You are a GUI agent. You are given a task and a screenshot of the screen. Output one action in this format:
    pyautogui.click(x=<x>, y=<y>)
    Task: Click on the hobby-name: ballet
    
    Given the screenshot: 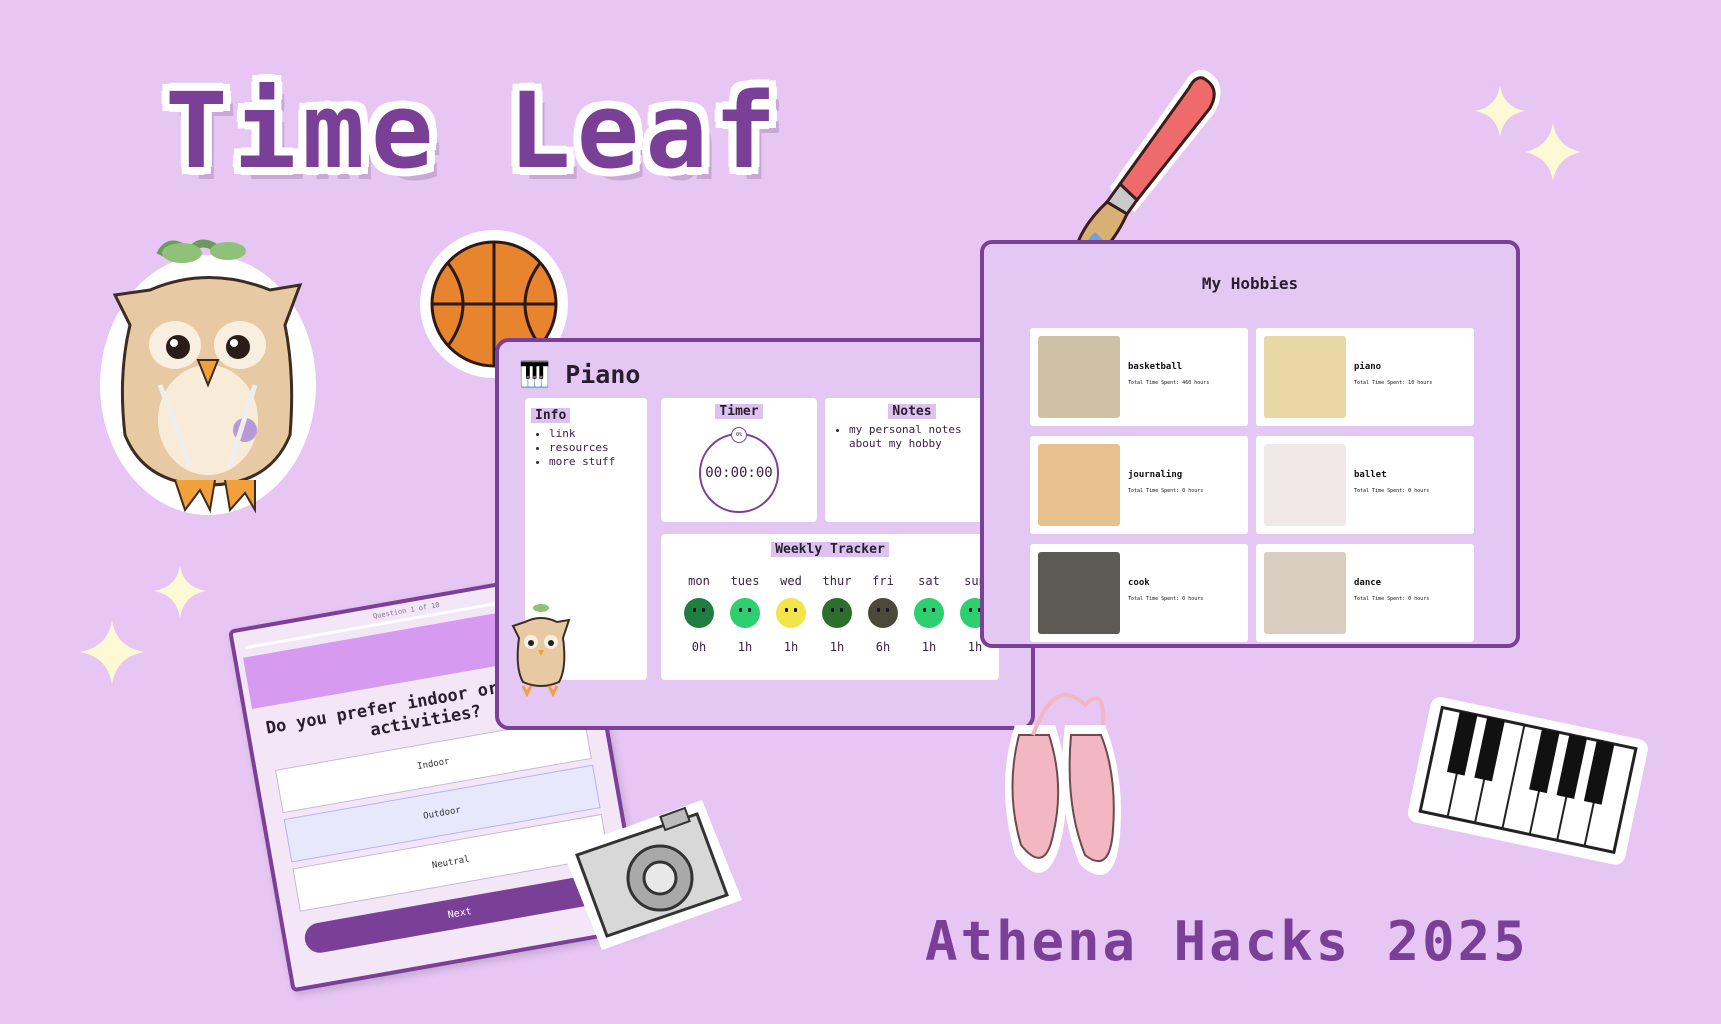 What is the action you would take?
    pyautogui.click(x=1370, y=475)
    